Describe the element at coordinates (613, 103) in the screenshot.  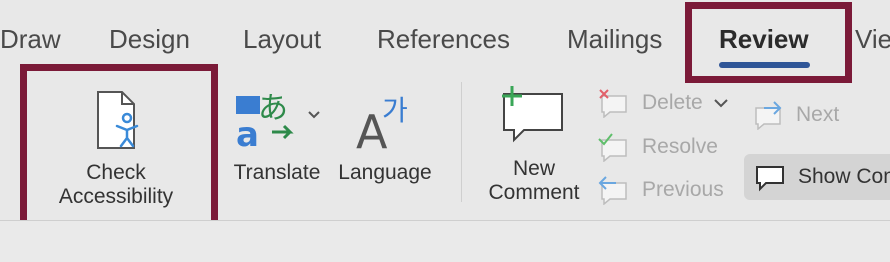
I see `delete-comment-icon` at that location.